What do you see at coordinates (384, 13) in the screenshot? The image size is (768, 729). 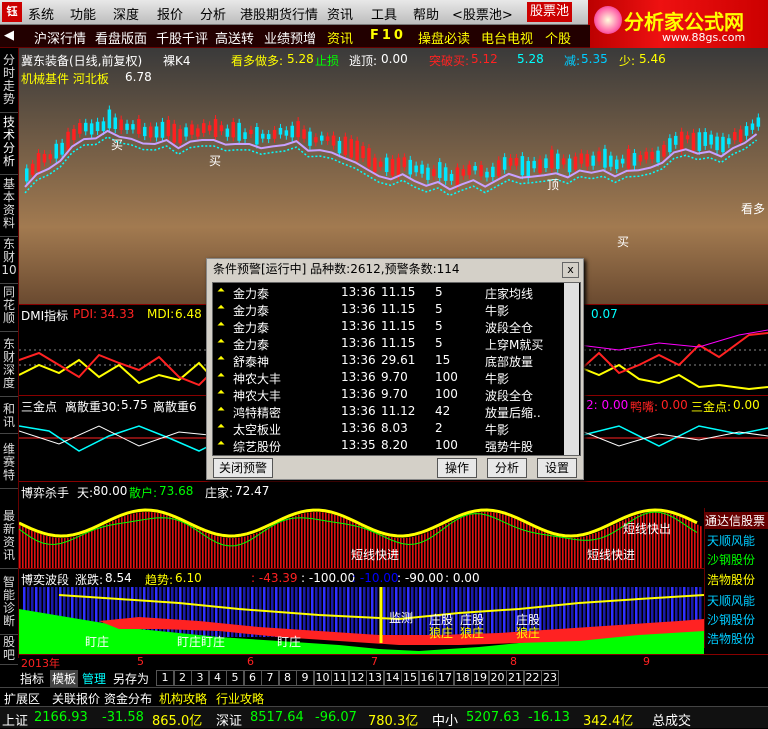 I see `menu-tools: 工具` at bounding box center [384, 13].